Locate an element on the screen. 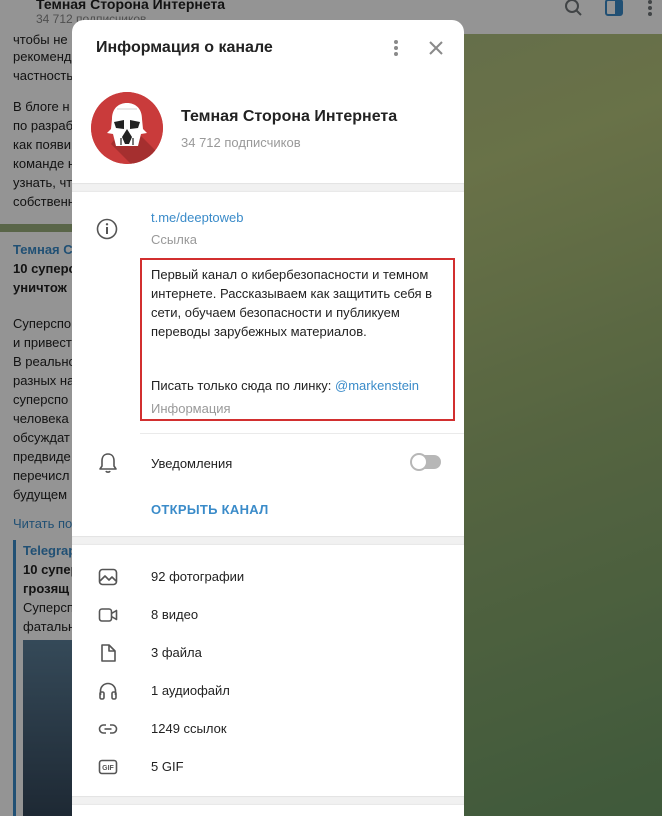 The width and height of the screenshot is (662, 816). media-links-row: 1249 ссылок is located at coordinates (268, 728).